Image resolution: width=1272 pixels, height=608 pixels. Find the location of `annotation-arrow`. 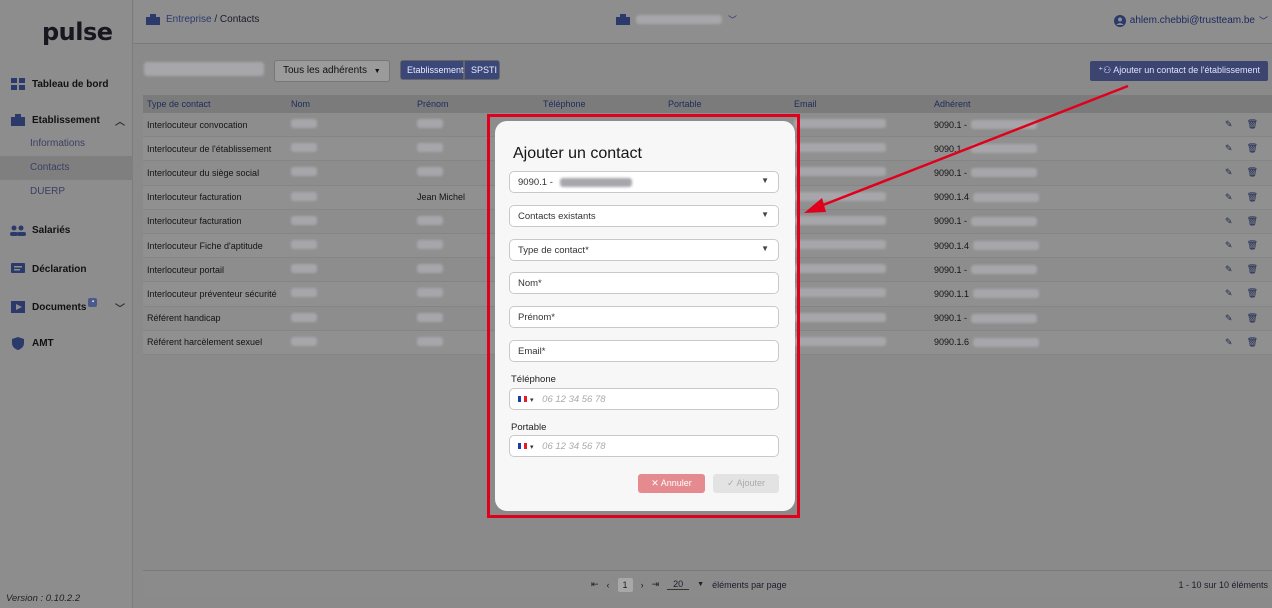

annotation-arrow is located at coordinates (966, 148).